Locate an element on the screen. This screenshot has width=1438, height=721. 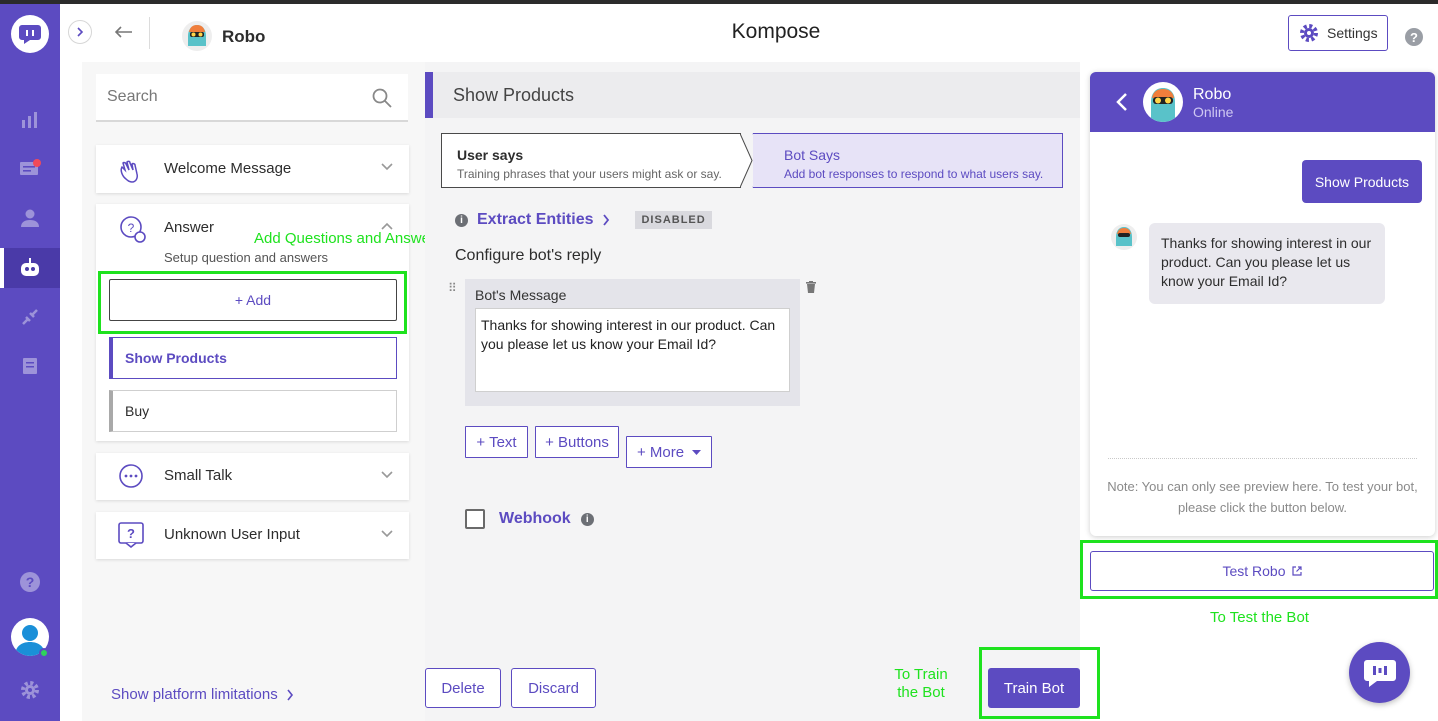
question-box-icon: ? is located at coordinates (131, 535).